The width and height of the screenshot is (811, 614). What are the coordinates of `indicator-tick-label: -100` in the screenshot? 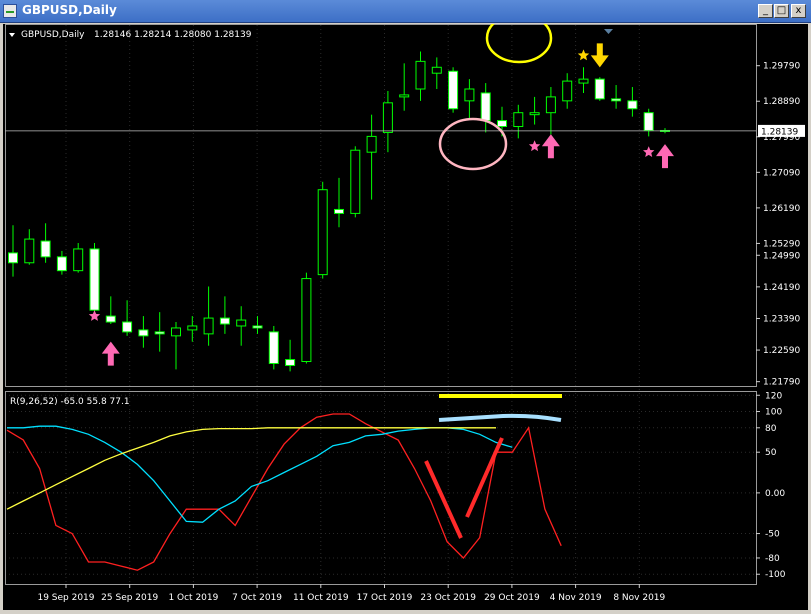 It's located at (775, 575).